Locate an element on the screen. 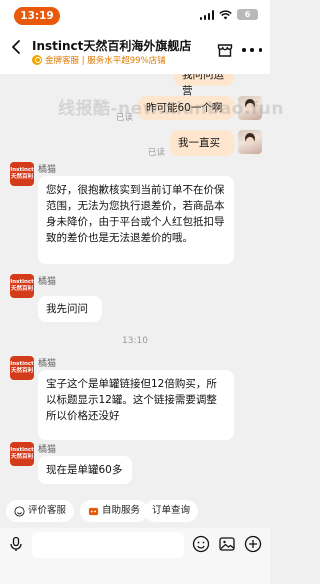  shop-subtitle: 金牌客服 | 服务水平超99%店铺 is located at coordinates (105, 61).